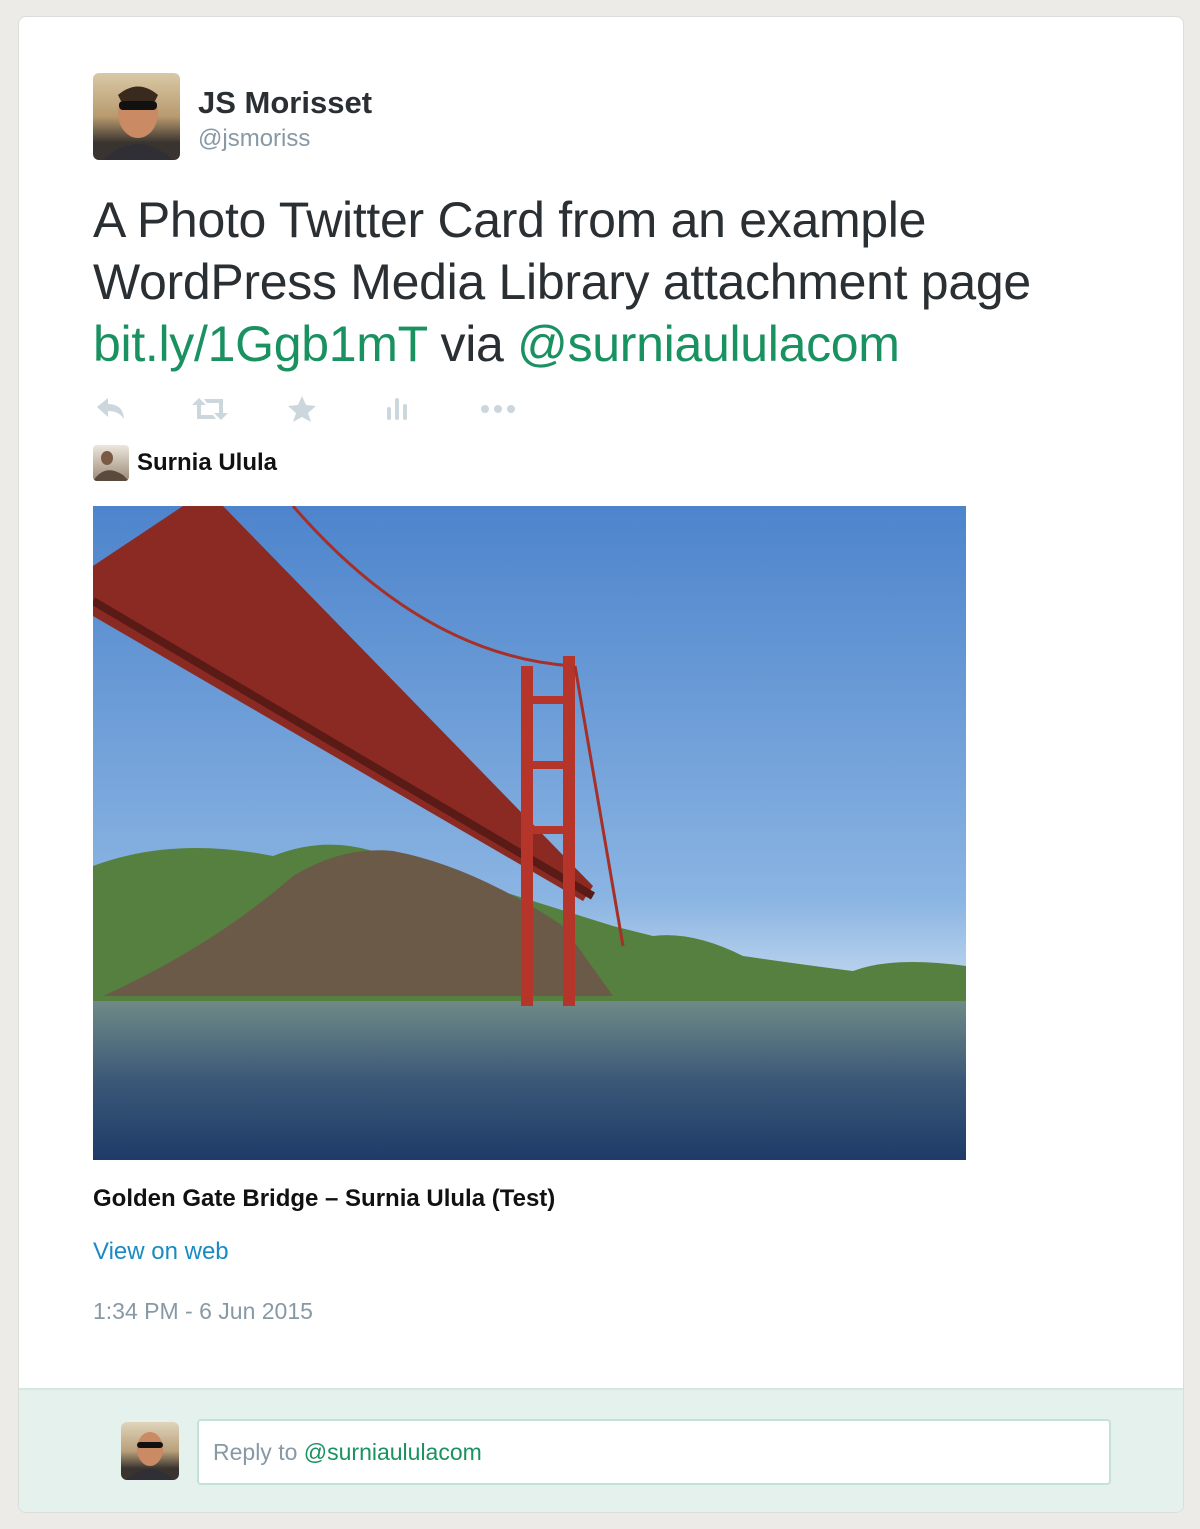  I want to click on card-title: Golden Gate Bridge – Surnia Ulula (Test), so click(324, 1199).